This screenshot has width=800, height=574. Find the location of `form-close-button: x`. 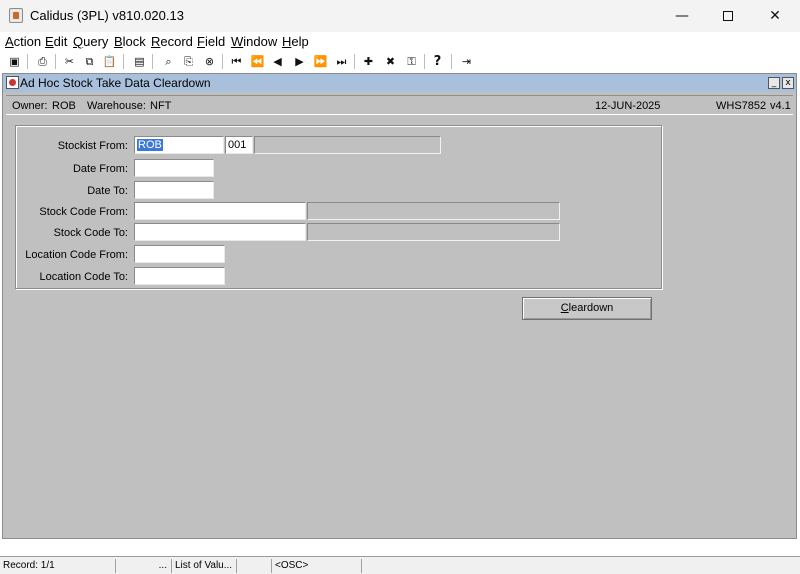

form-close-button: x is located at coordinates (788, 83).